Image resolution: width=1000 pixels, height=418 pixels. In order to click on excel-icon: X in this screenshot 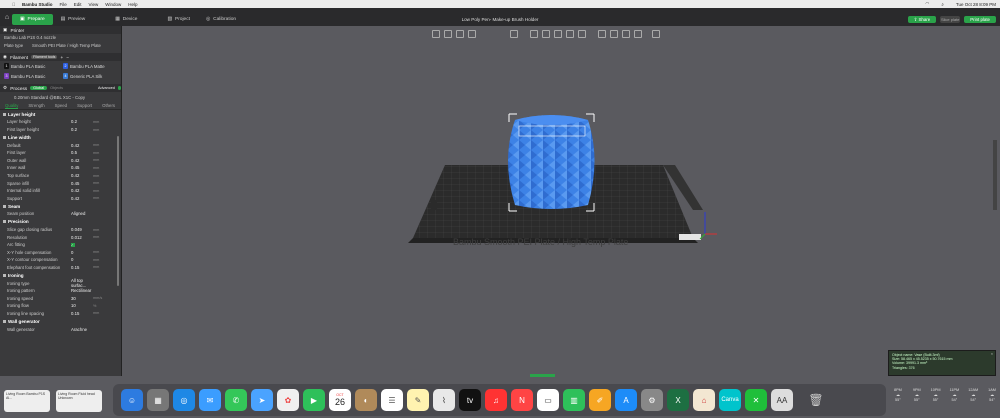, I will do `click(678, 400)`.